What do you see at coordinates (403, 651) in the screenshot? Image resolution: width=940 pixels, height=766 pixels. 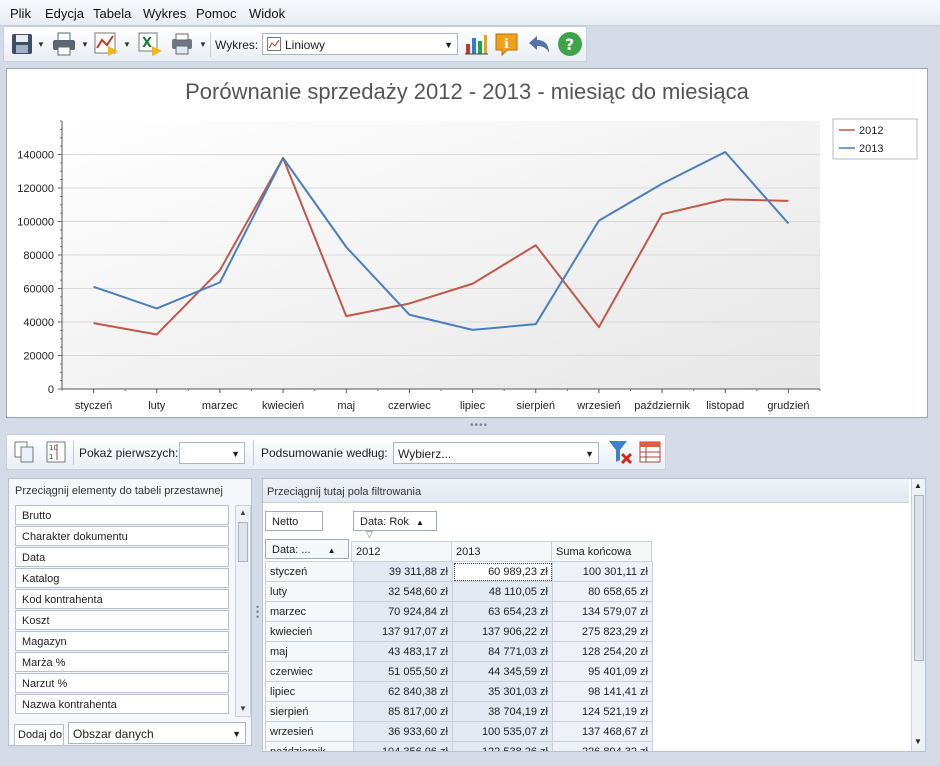 I see `cell-2012: 43 483,17 zł` at bounding box center [403, 651].